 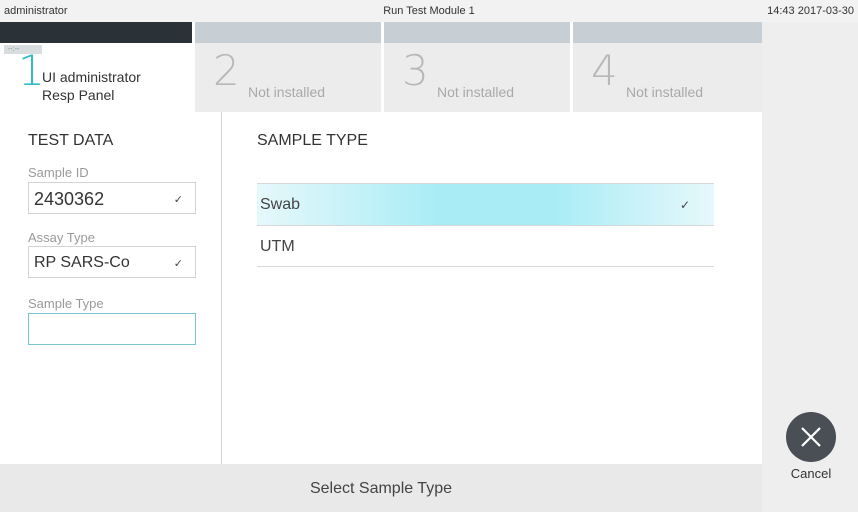 I want to click on assay-type-label: Assay Type, so click(x=61, y=237).